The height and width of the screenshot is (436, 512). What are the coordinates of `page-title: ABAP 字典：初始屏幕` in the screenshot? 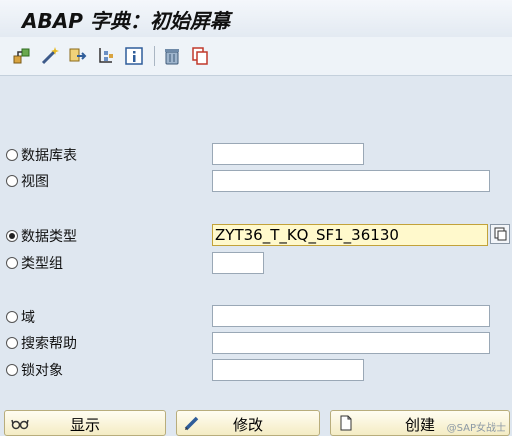 It's located at (126, 21).